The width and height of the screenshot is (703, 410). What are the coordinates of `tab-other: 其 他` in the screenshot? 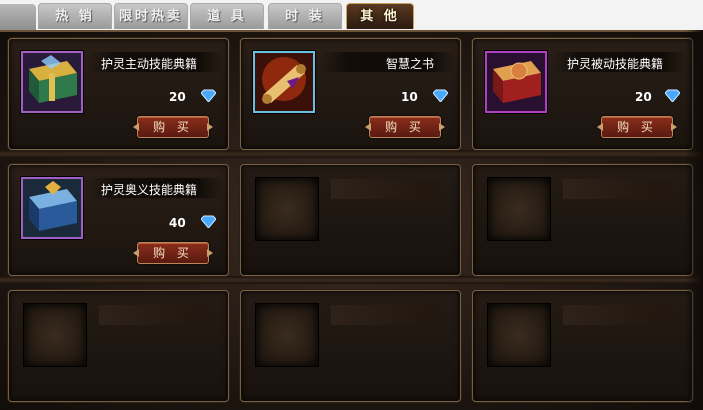 It's located at (380, 16).